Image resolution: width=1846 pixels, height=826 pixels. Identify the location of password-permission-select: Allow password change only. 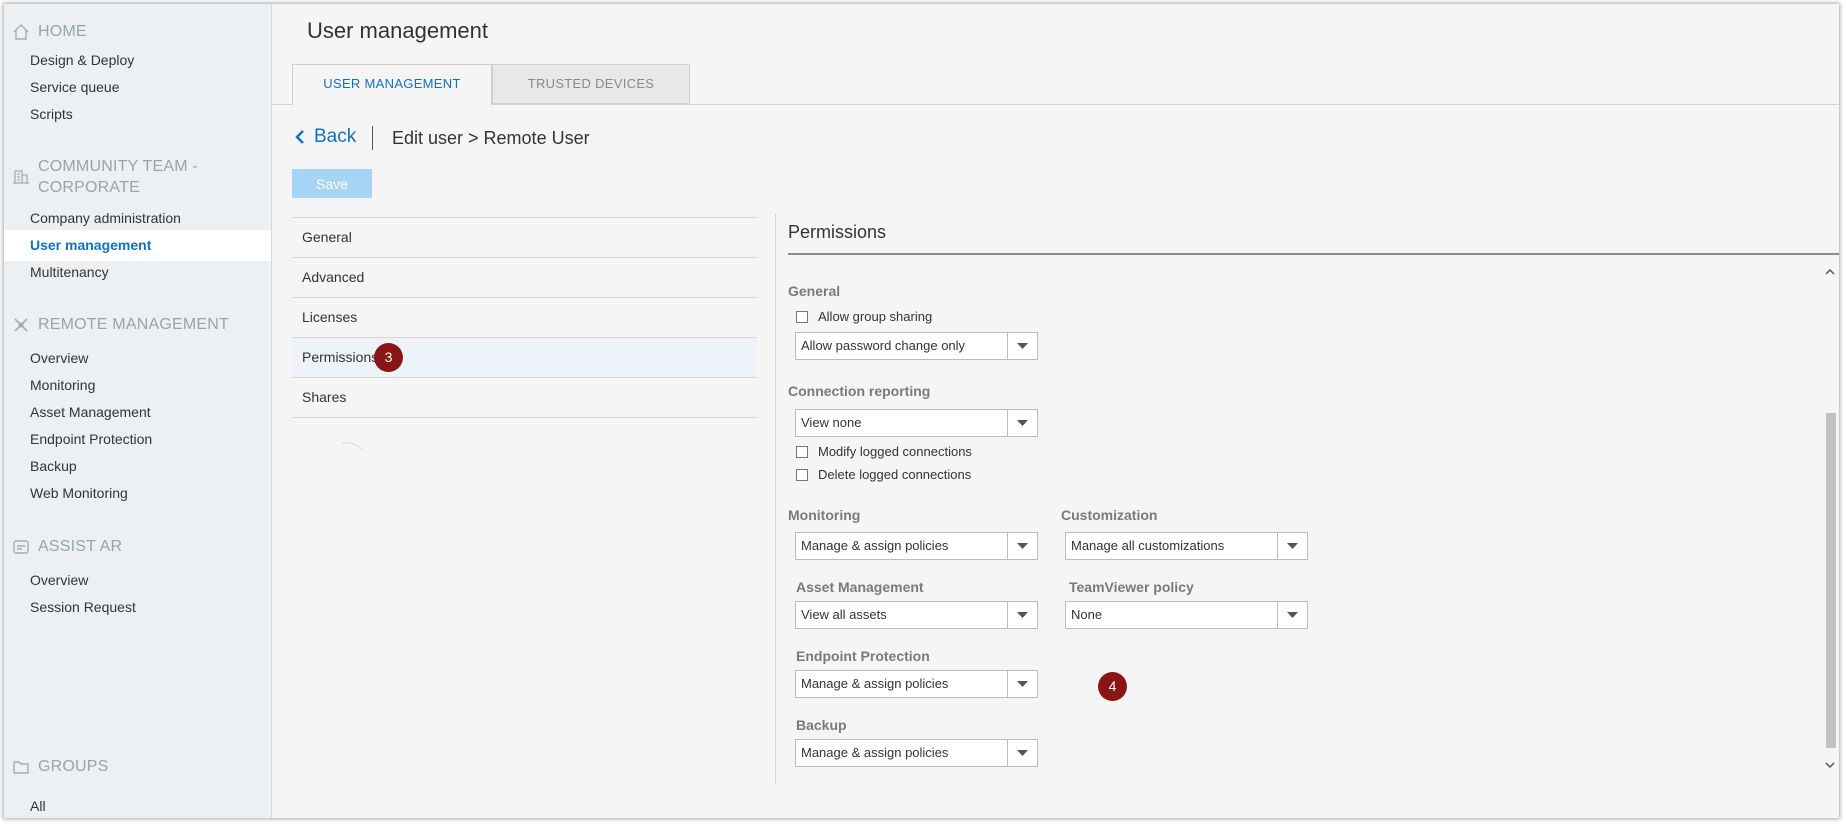
(916, 346).